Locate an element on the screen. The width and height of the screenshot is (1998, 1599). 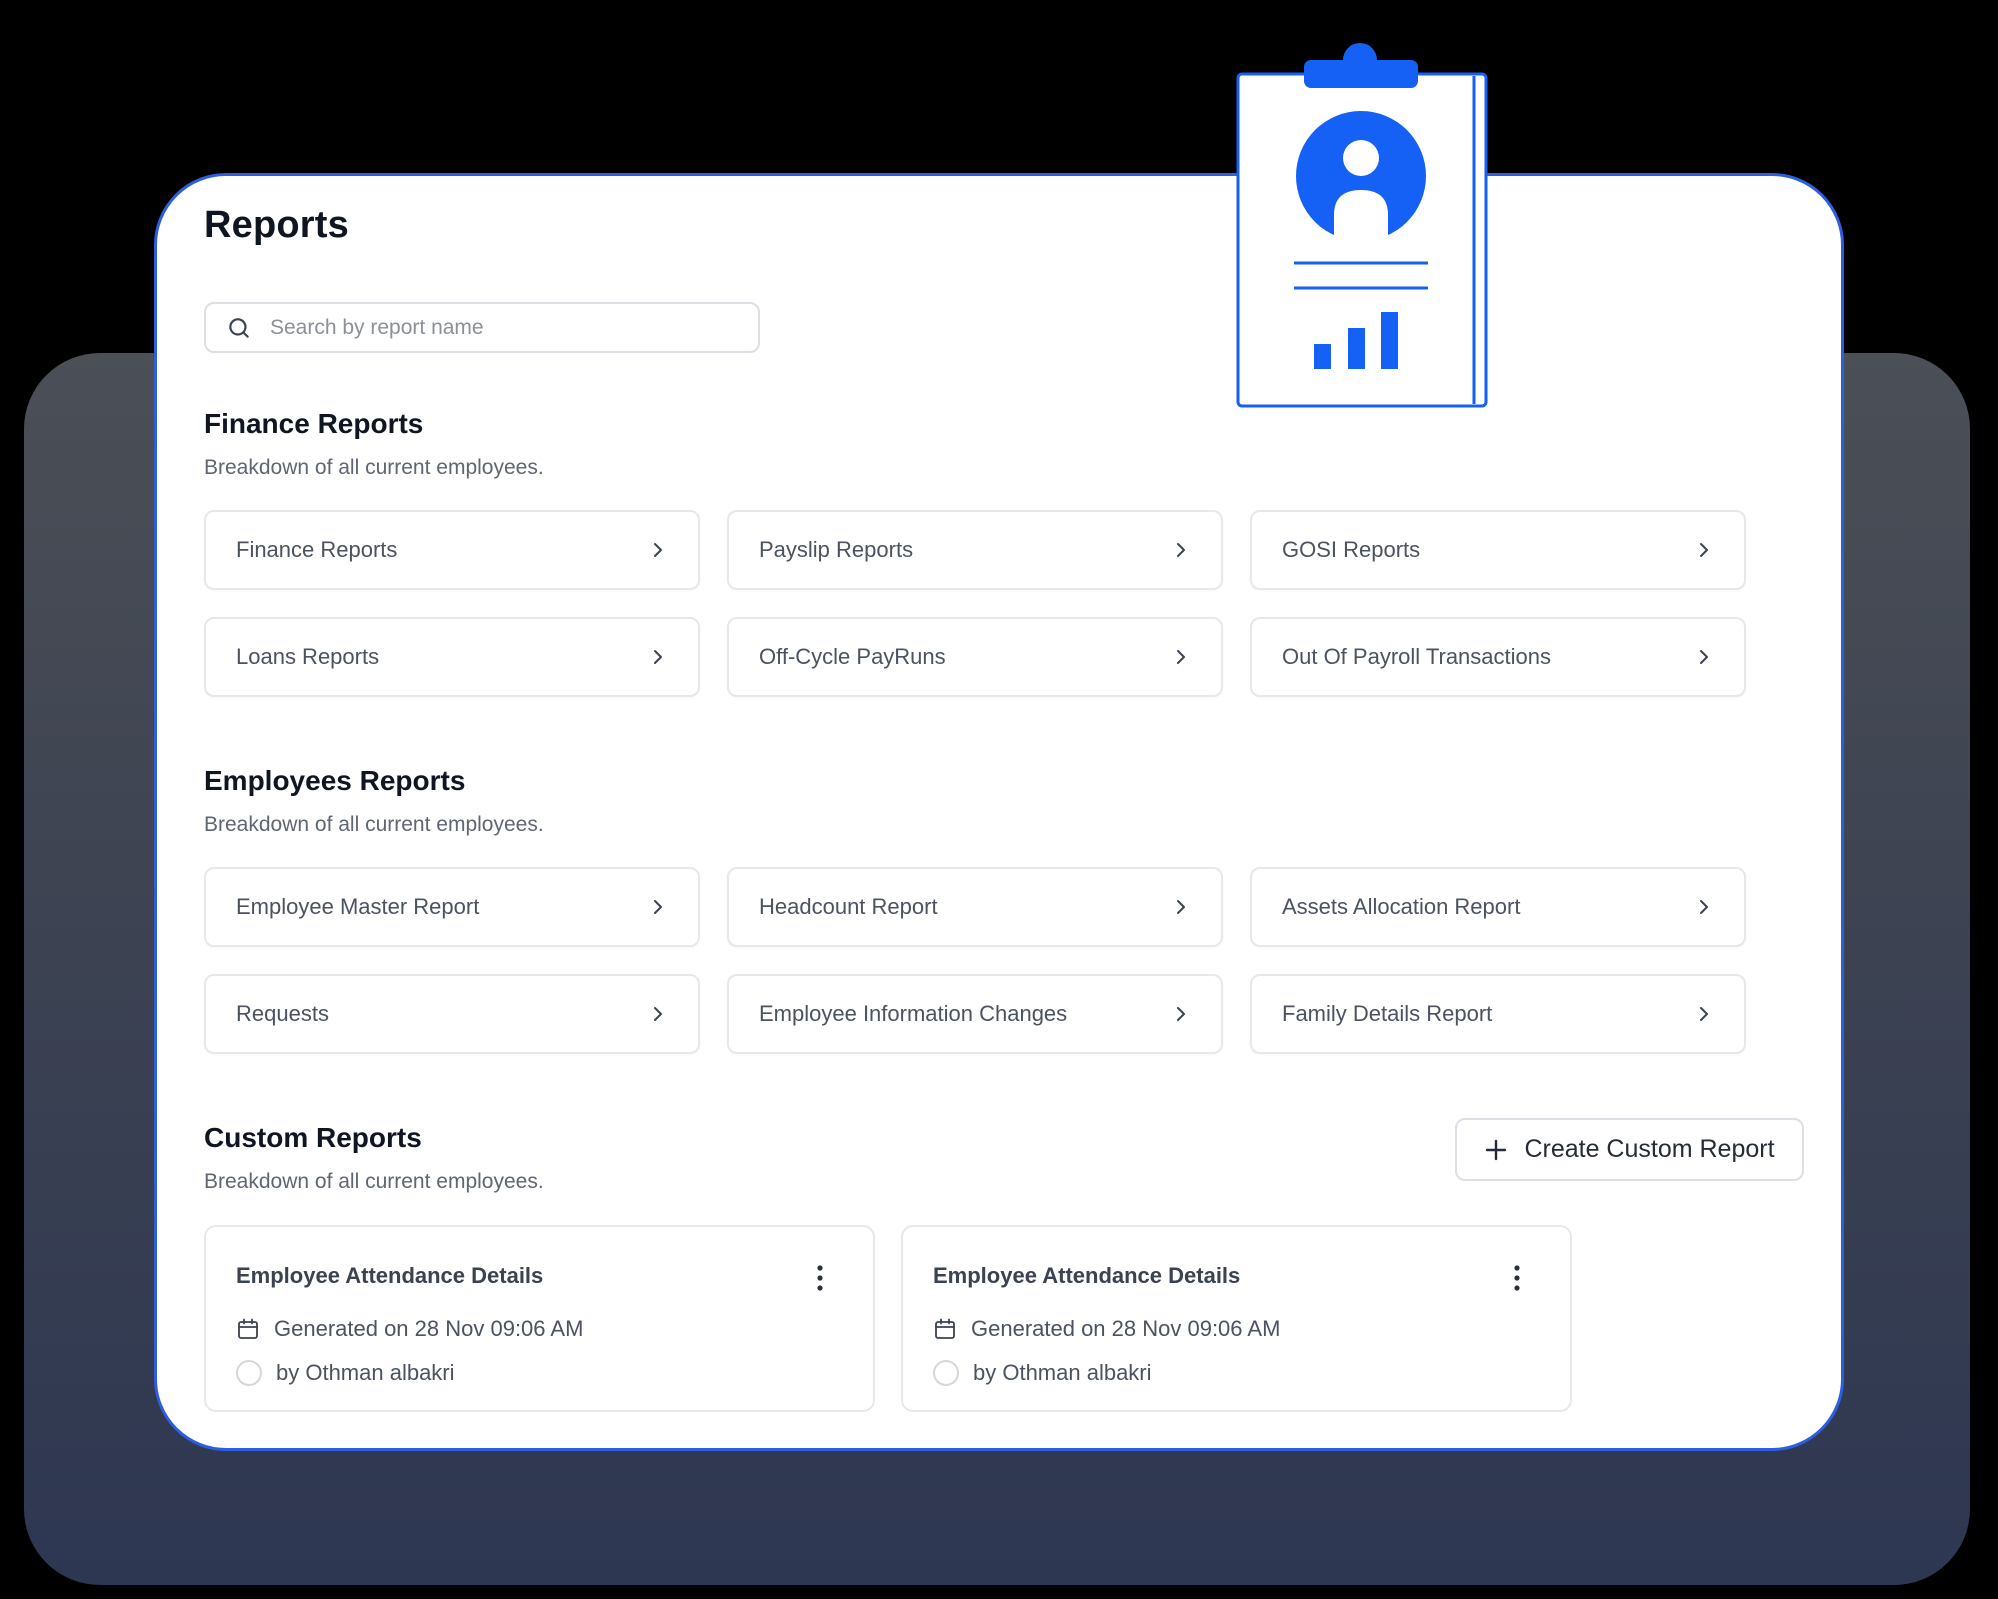
report-card-employee-information-changes: Employee Information Changes is located at coordinates (975, 1014).